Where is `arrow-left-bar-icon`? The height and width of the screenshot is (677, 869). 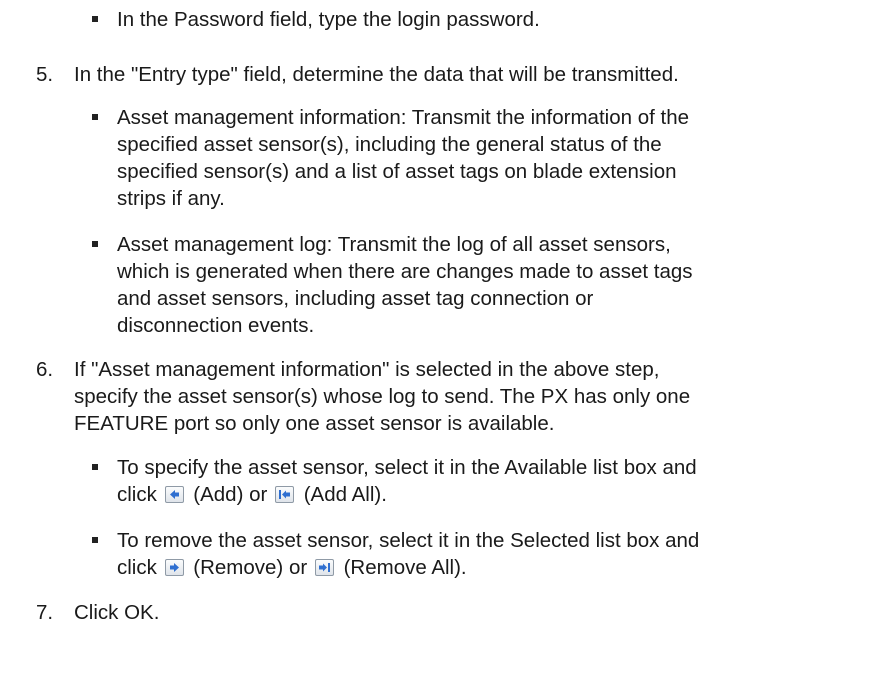 arrow-left-bar-icon is located at coordinates (285, 494).